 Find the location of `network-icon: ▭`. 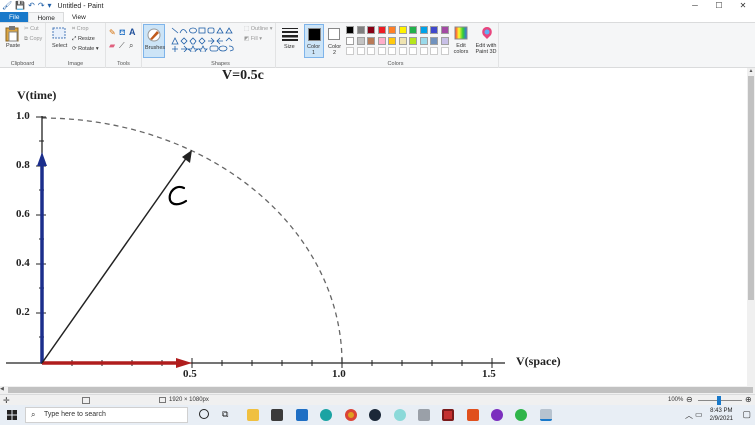

network-icon: ▭ is located at coordinates (699, 414).